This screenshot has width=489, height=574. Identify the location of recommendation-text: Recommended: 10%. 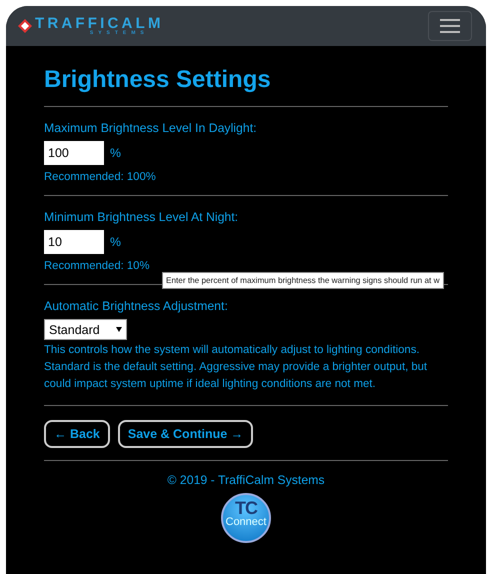
(97, 266).